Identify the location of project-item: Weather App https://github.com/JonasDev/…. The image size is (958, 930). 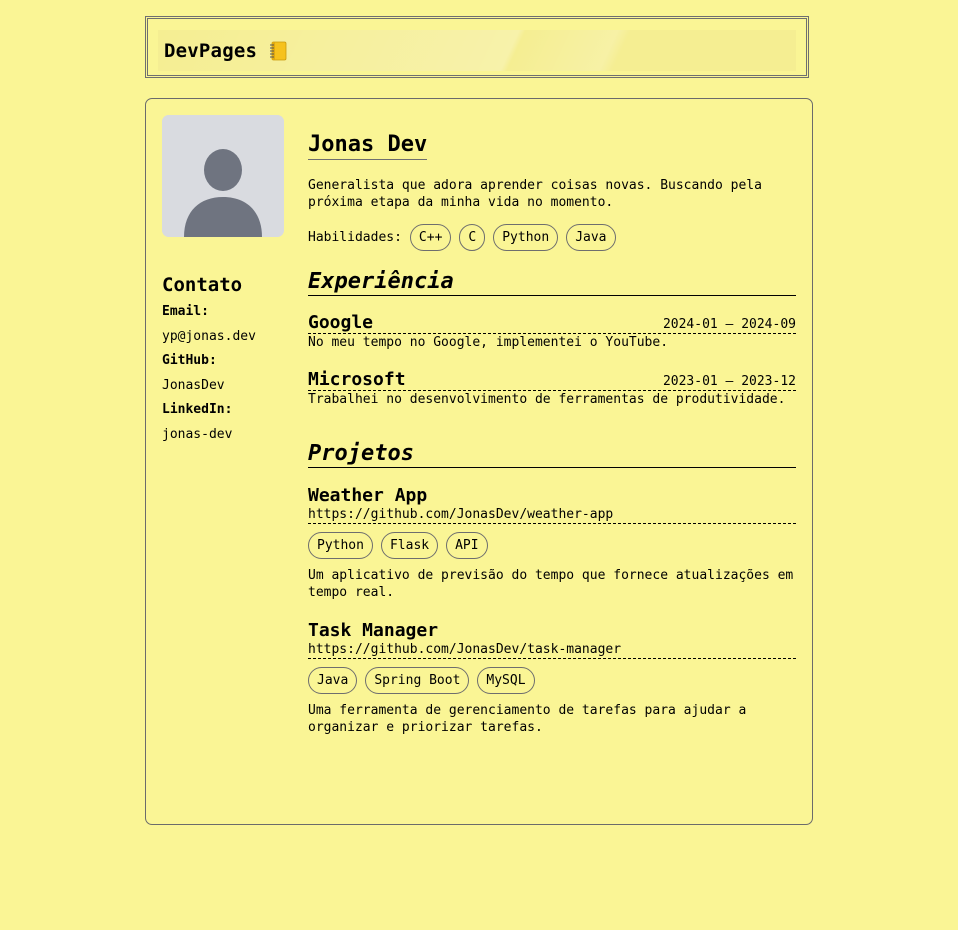
(552, 543).